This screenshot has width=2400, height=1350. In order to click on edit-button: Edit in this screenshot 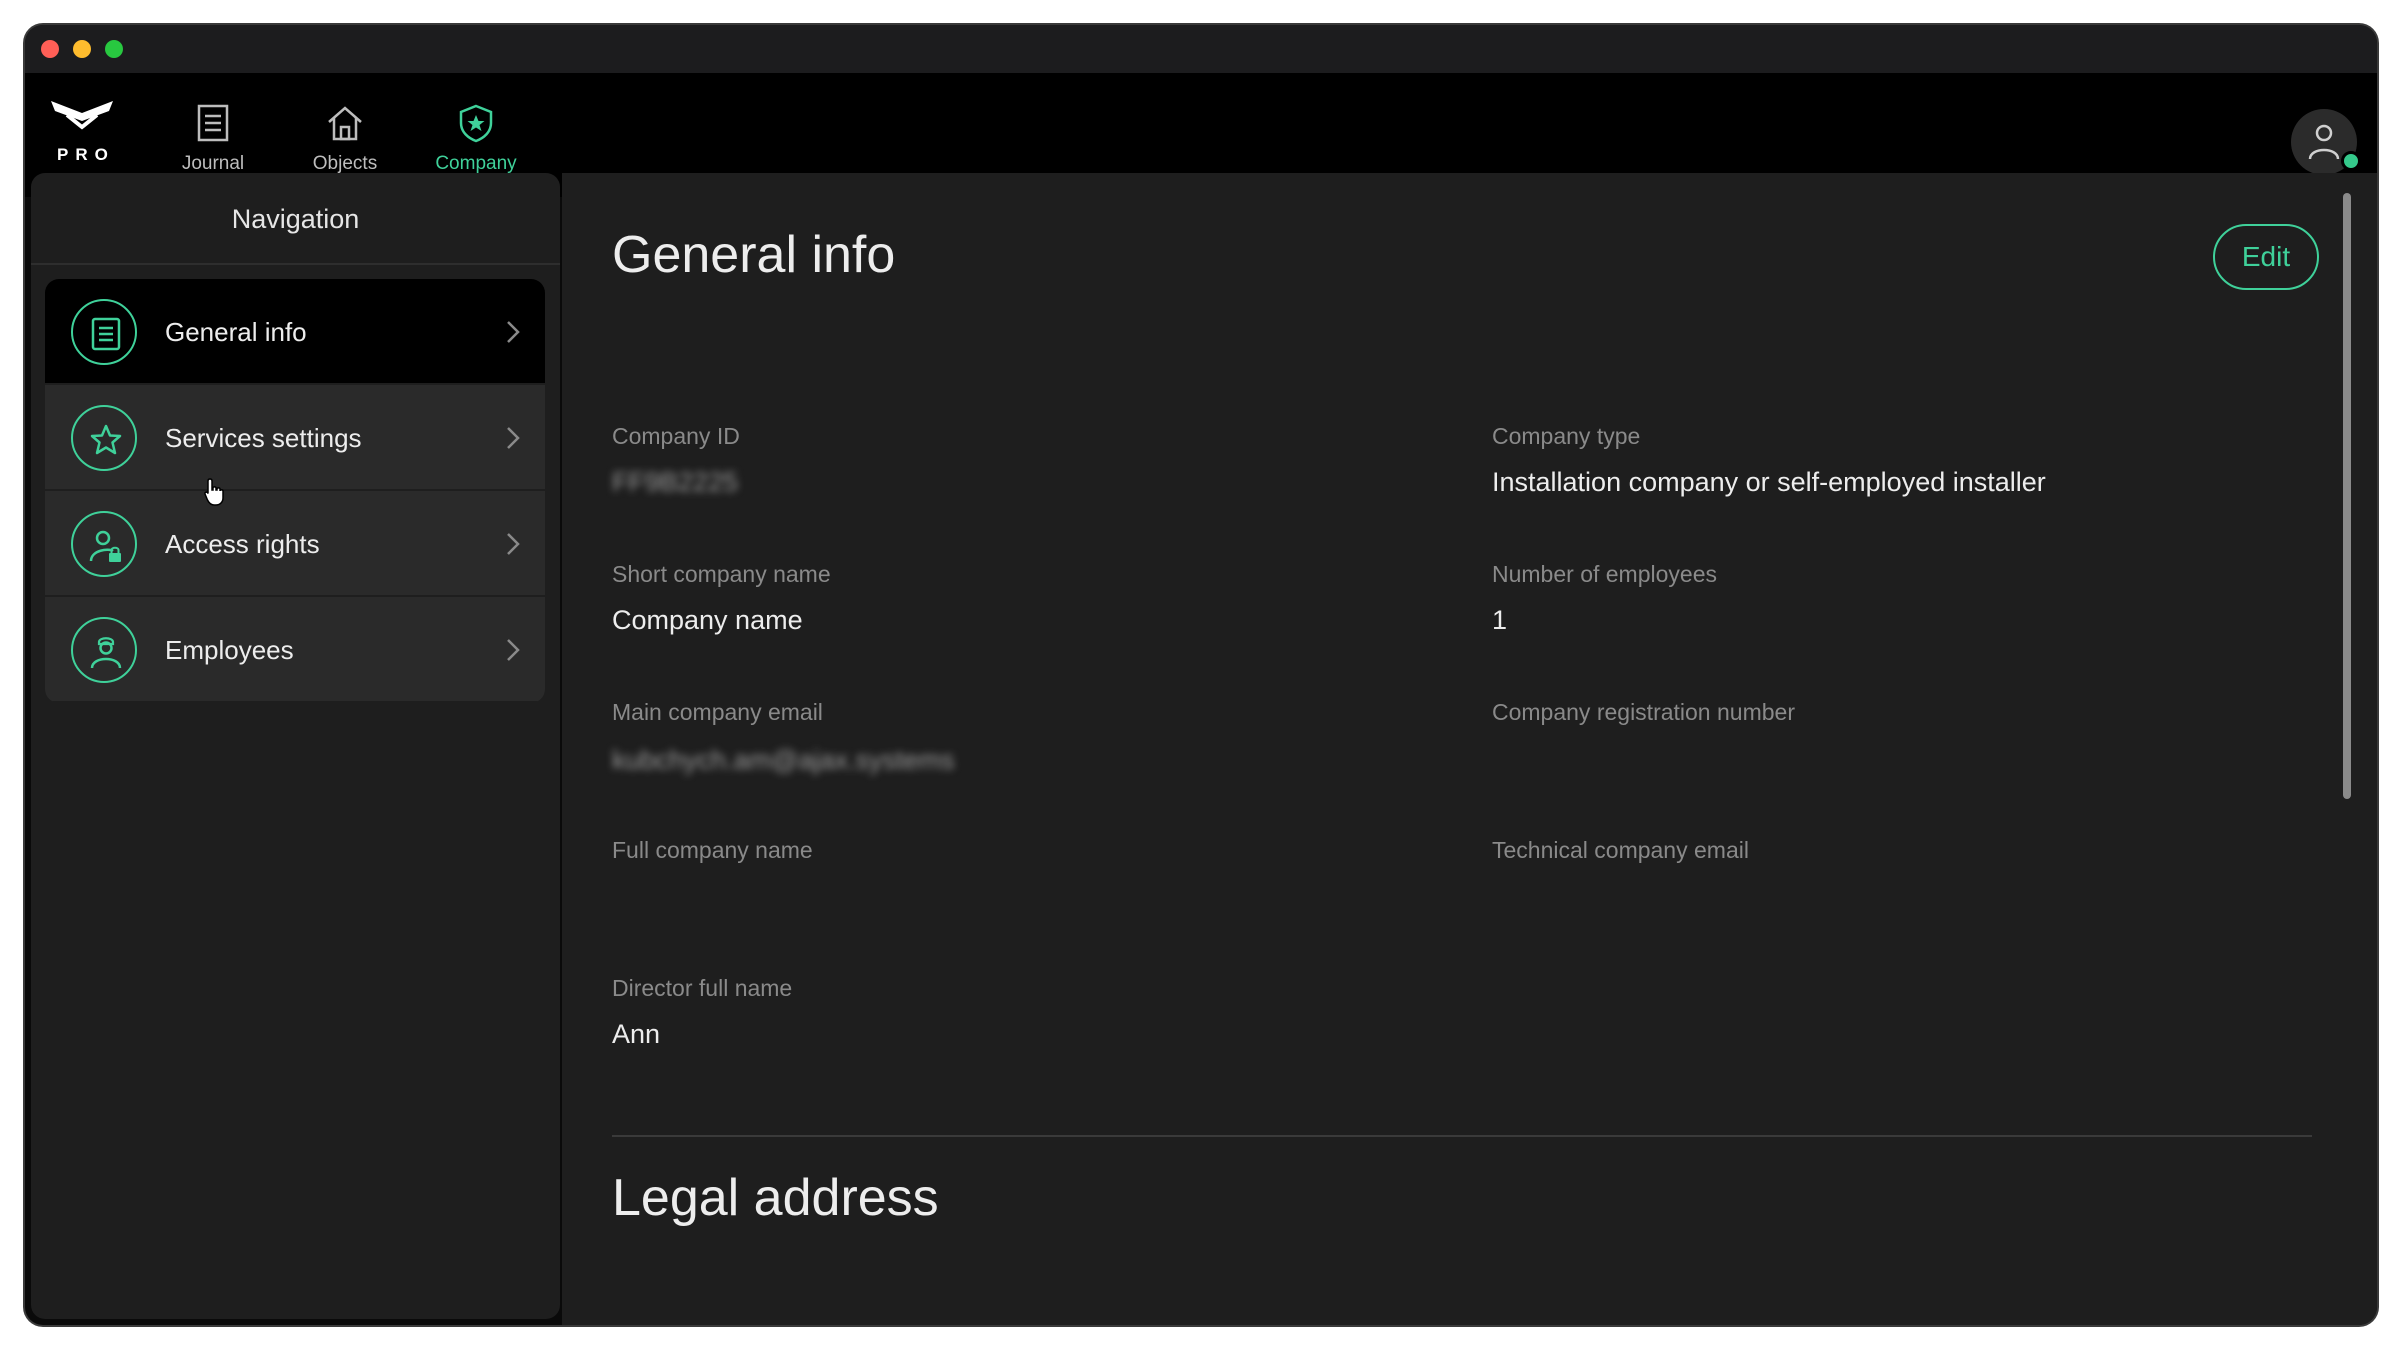, I will do `click(2266, 257)`.